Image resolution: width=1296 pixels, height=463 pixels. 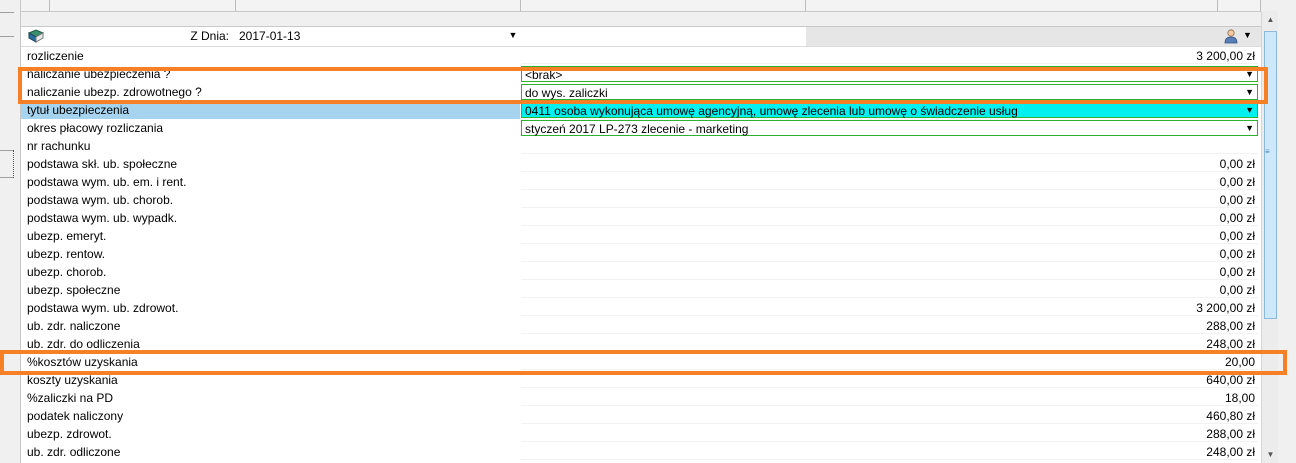 I want to click on row-label: %zaliczki na PD, so click(x=70, y=398).